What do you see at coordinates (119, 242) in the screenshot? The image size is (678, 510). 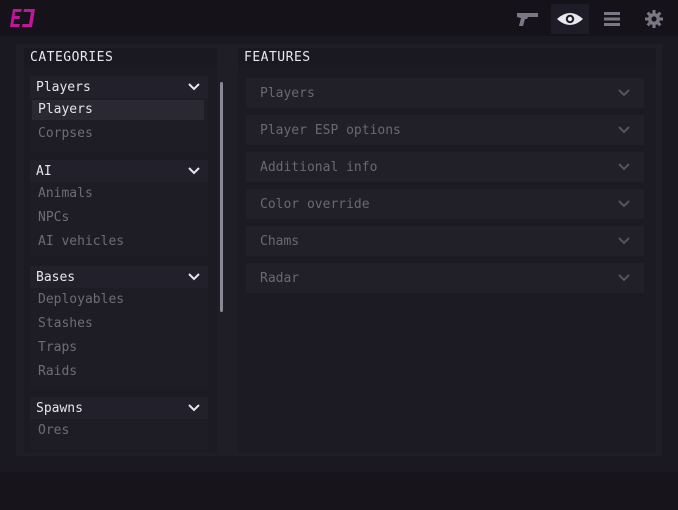 I see `category-item-ai-vehicles: AI vehicles` at bounding box center [119, 242].